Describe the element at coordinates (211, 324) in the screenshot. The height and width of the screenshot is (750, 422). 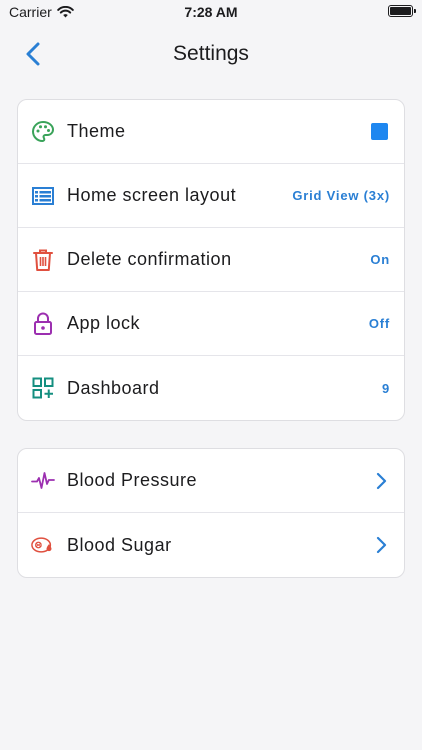
I see `setting-row-app-lock: App lock Off` at that location.